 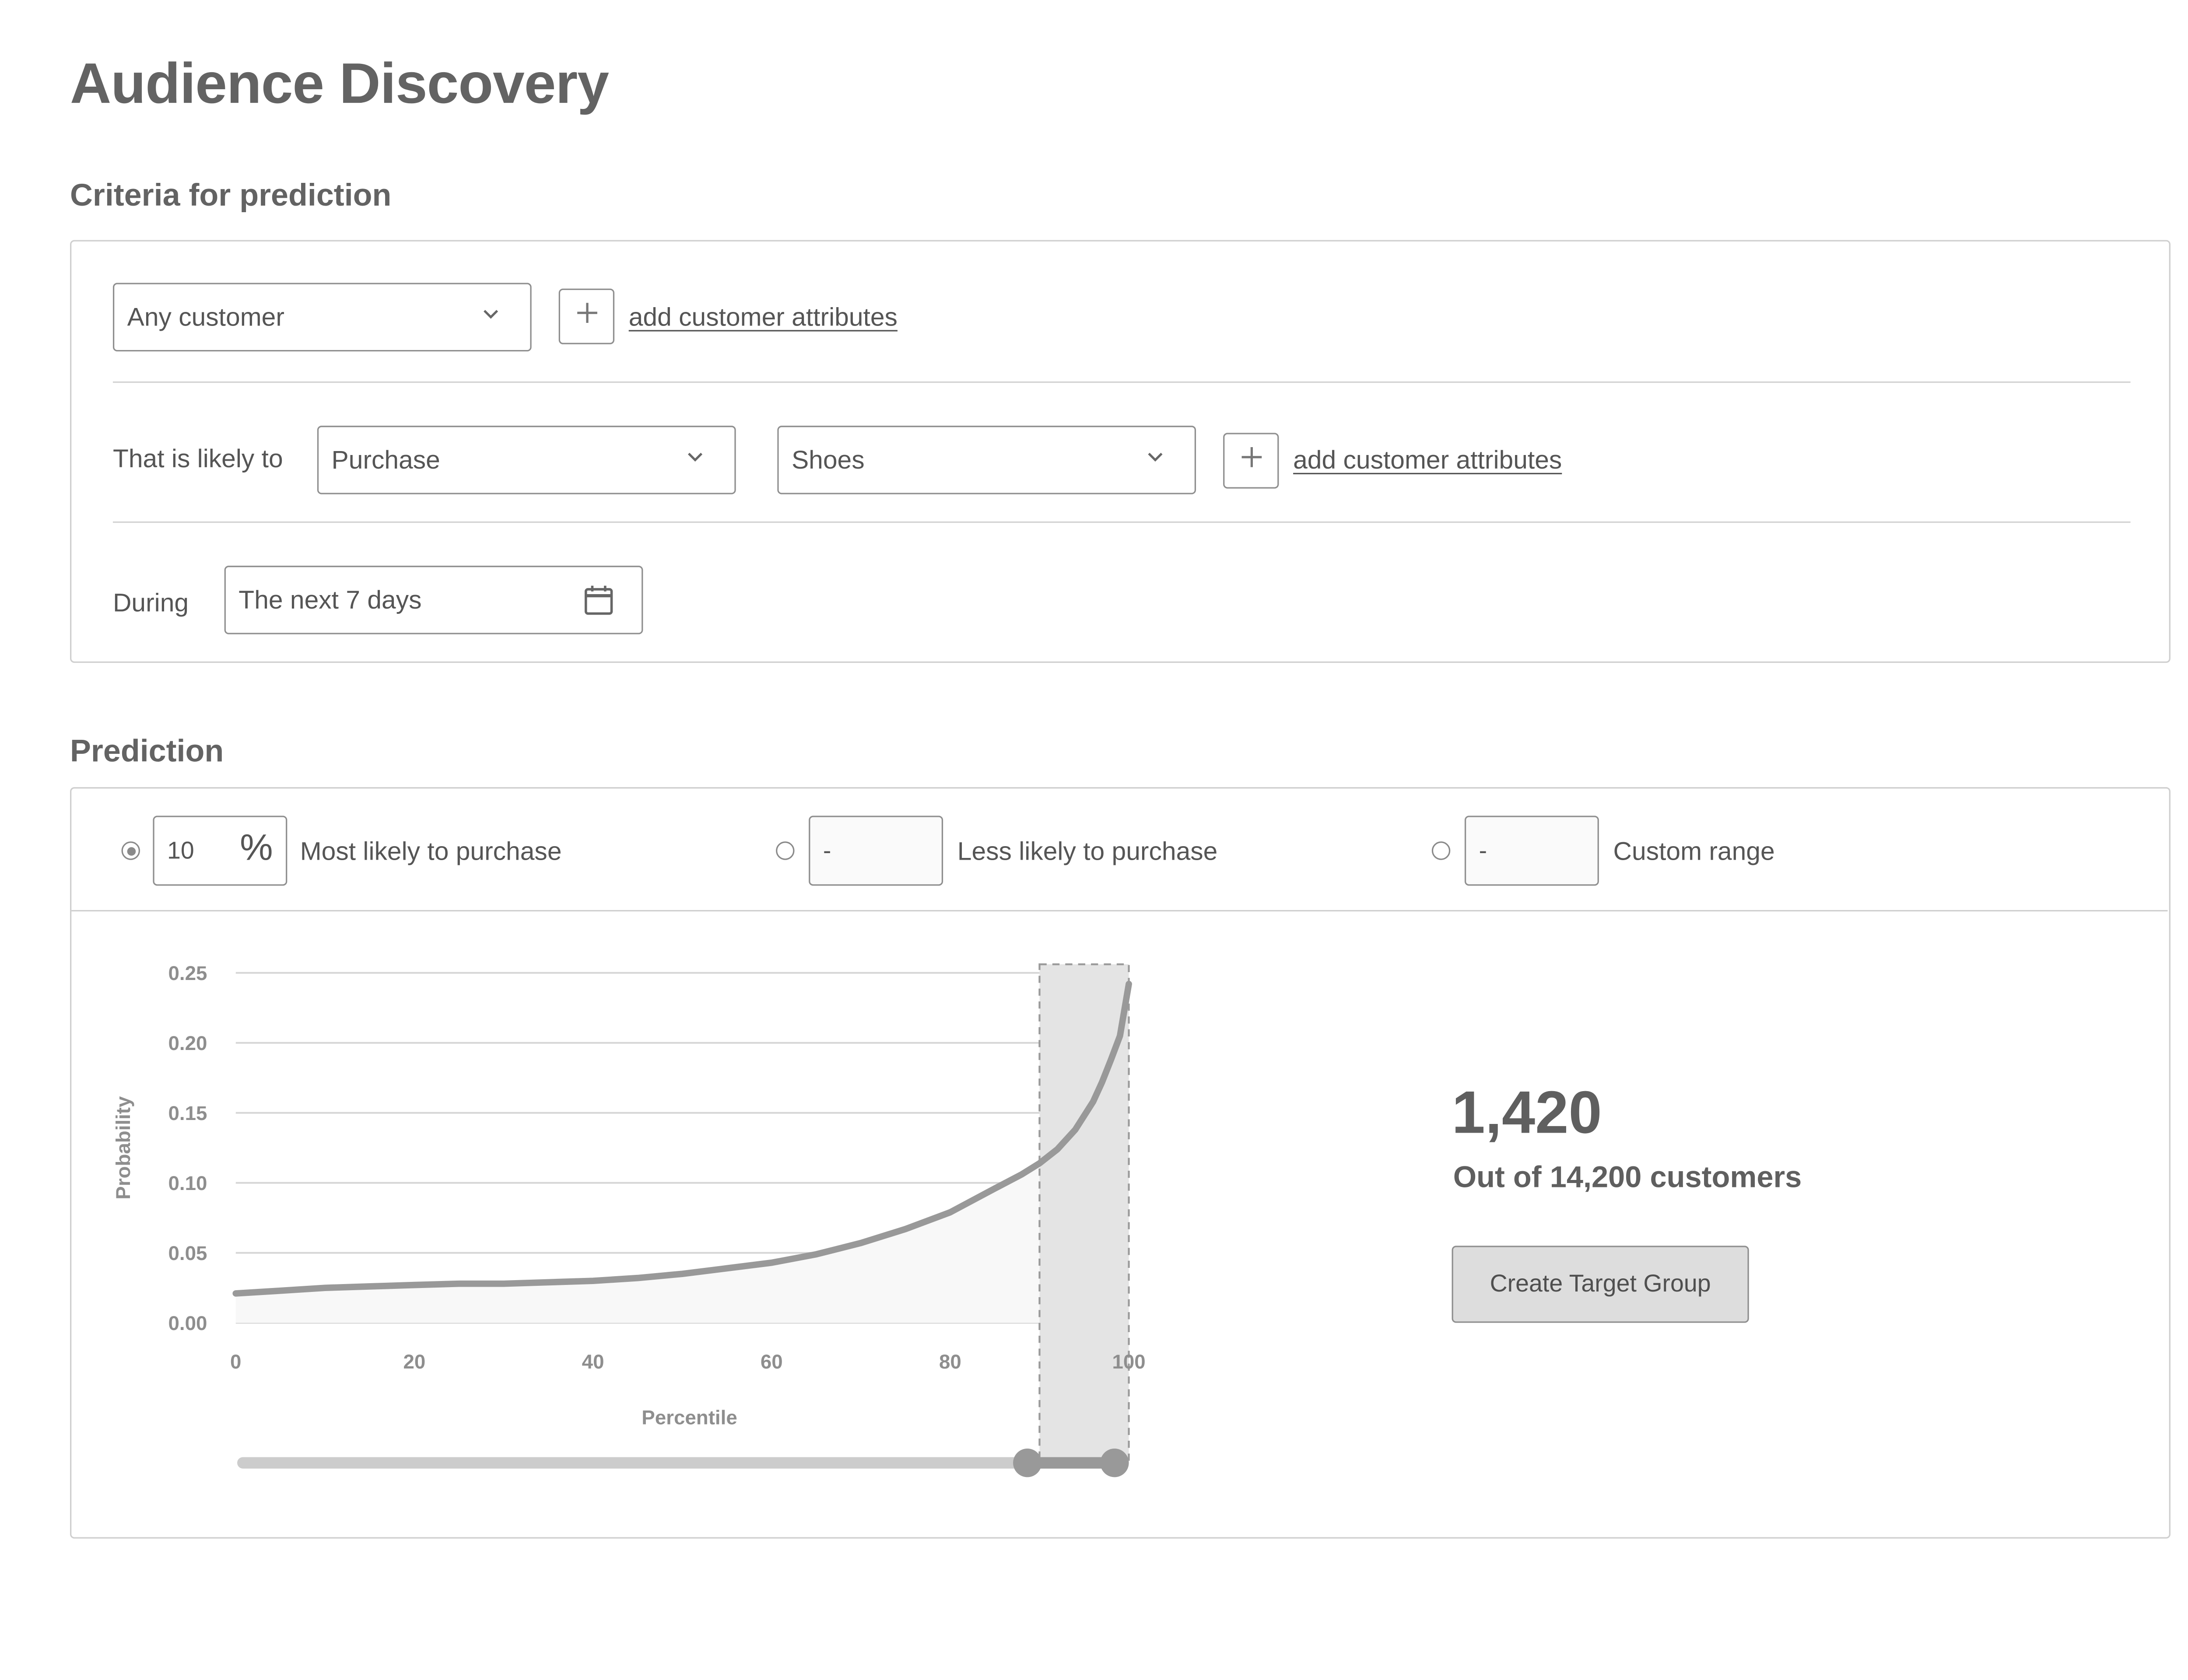 What do you see at coordinates (950, 1362) in the screenshot?
I see `x-tick-label: 80` at bounding box center [950, 1362].